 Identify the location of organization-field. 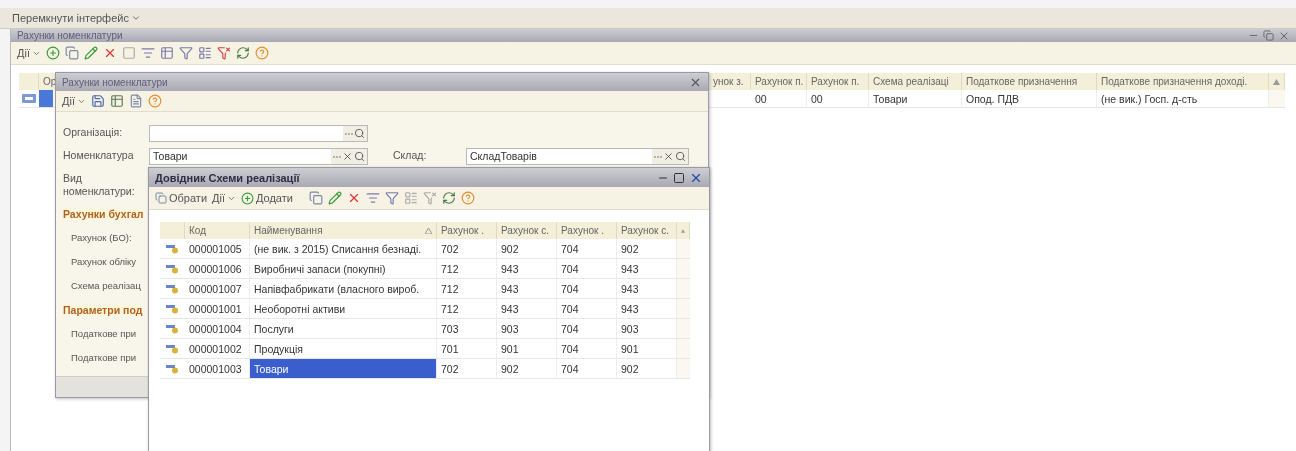
(258, 133).